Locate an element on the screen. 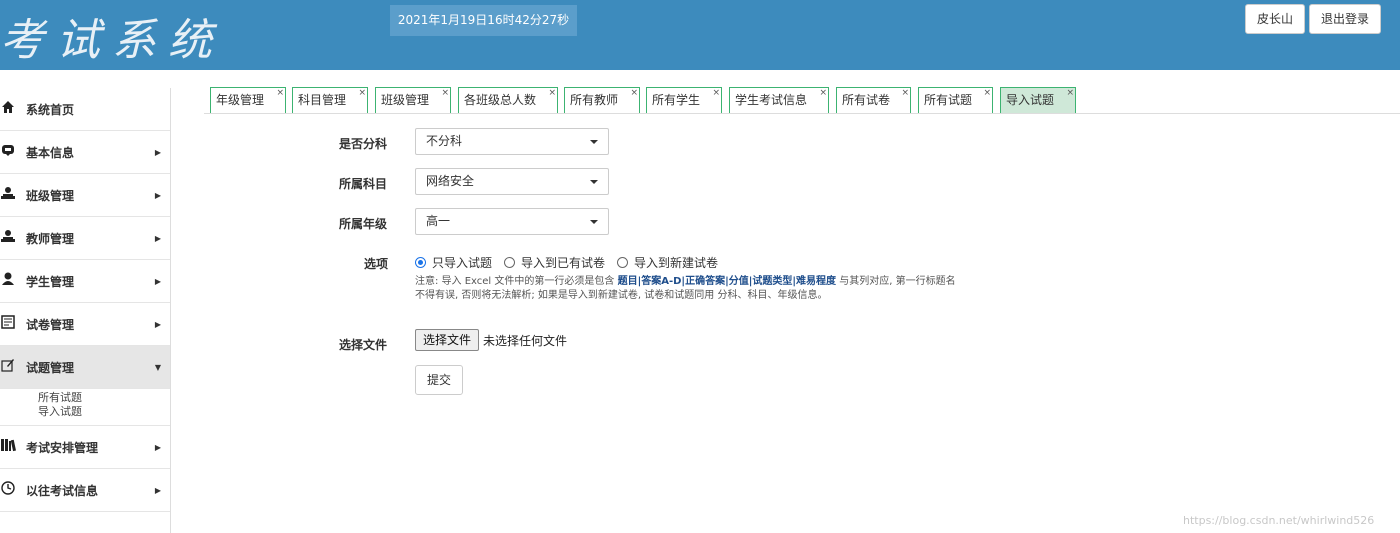 The height and width of the screenshot is (533, 1400). sidebar-item-label: 教师管理 is located at coordinates (50, 238).